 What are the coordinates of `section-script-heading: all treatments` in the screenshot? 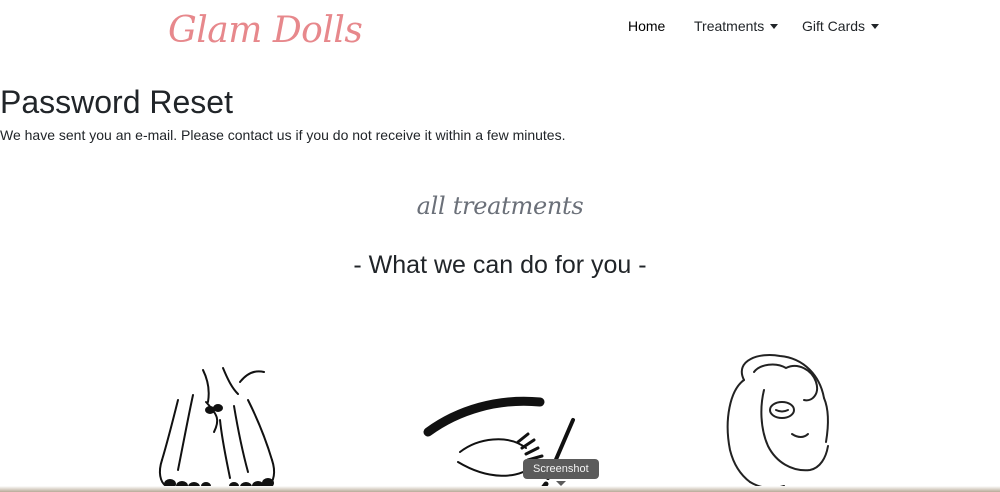 It's located at (500, 206).